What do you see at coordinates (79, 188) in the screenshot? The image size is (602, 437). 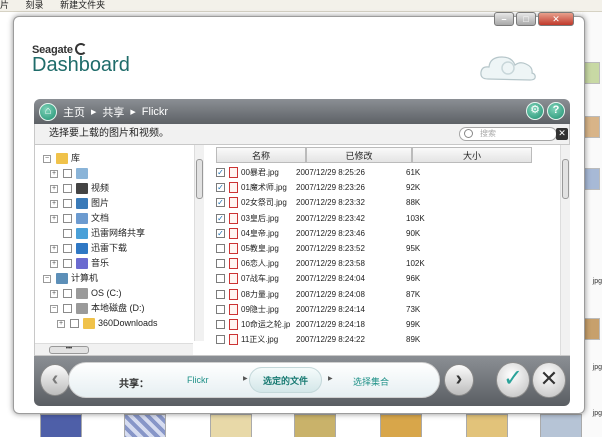 I see `tree-item: + 视频` at bounding box center [79, 188].